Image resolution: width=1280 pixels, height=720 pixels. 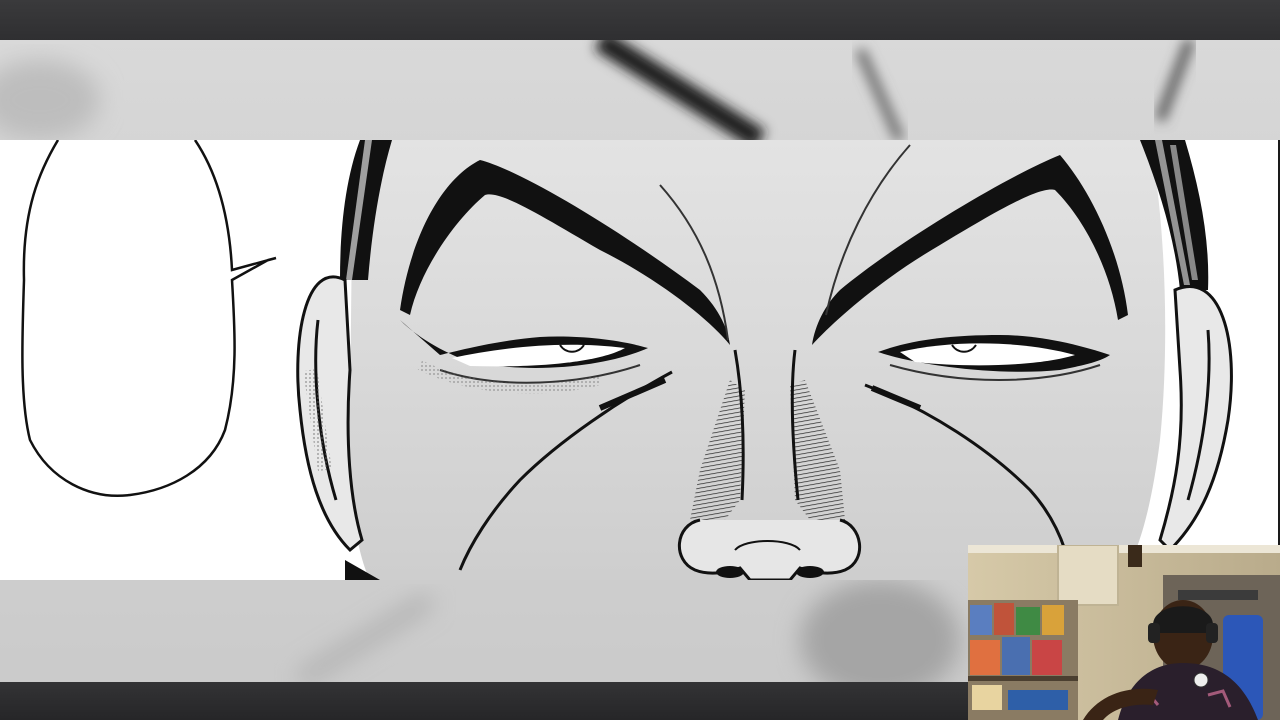 What do you see at coordinates (149, 318) in the screenshot?
I see `speech-bubble` at bounding box center [149, 318].